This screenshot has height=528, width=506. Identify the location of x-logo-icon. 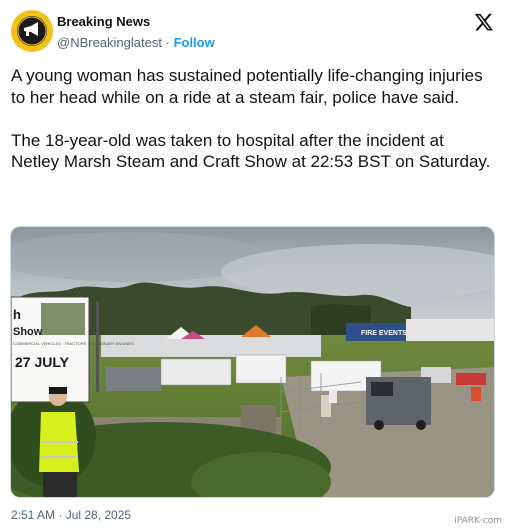
(484, 22).